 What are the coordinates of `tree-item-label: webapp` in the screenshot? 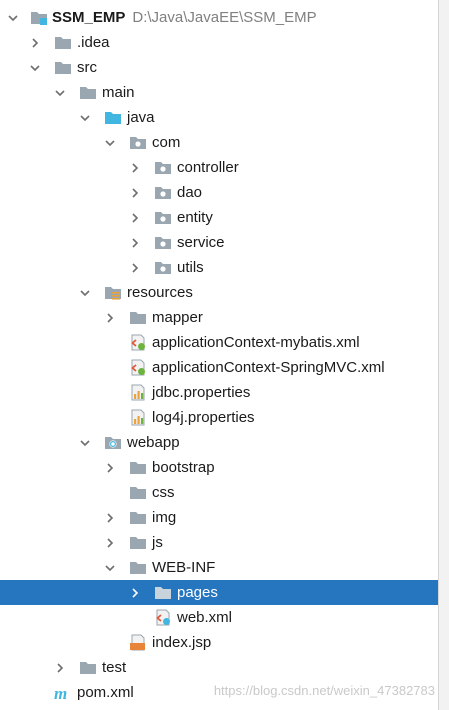 It's located at (153, 442).